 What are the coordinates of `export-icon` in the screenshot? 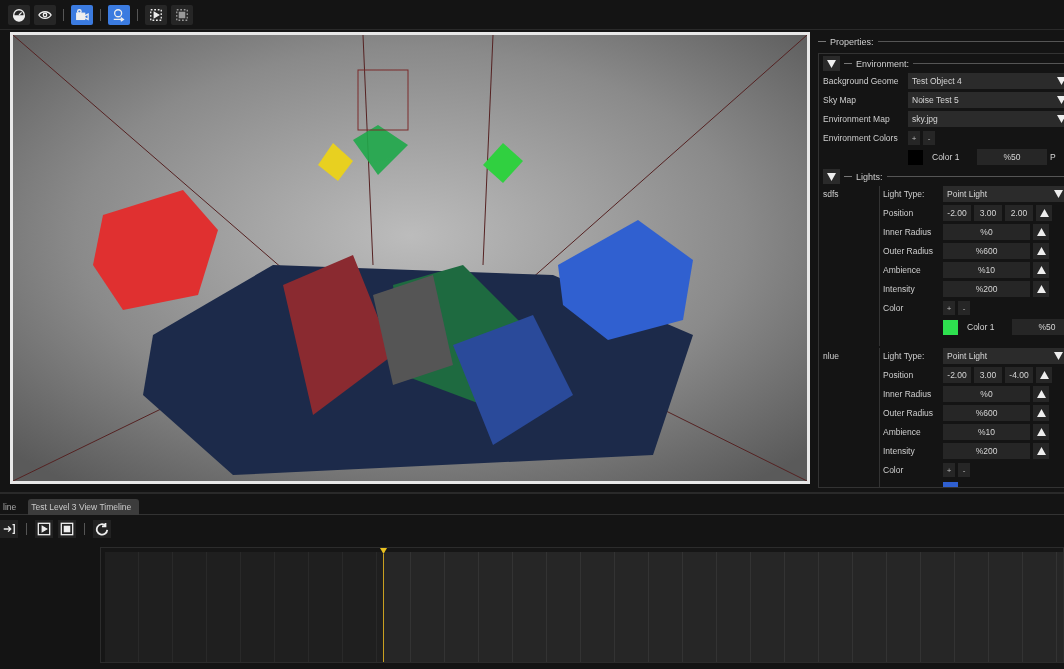 It's located at (119, 14).